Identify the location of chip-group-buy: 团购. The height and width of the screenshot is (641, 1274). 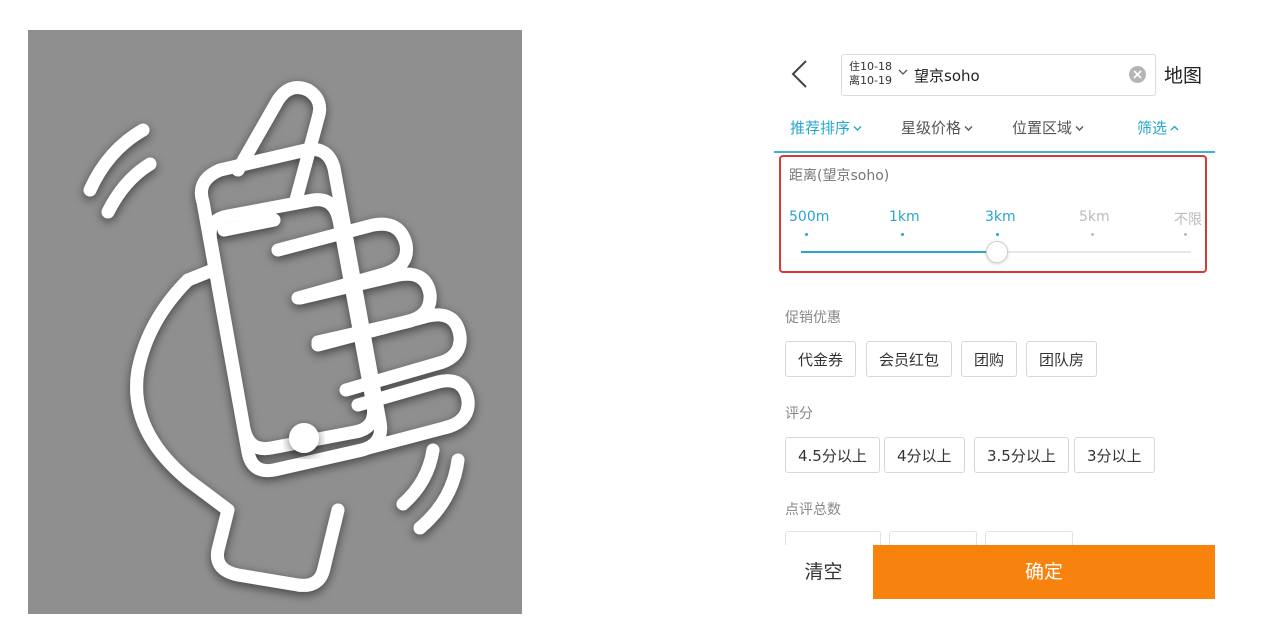
(989, 359).